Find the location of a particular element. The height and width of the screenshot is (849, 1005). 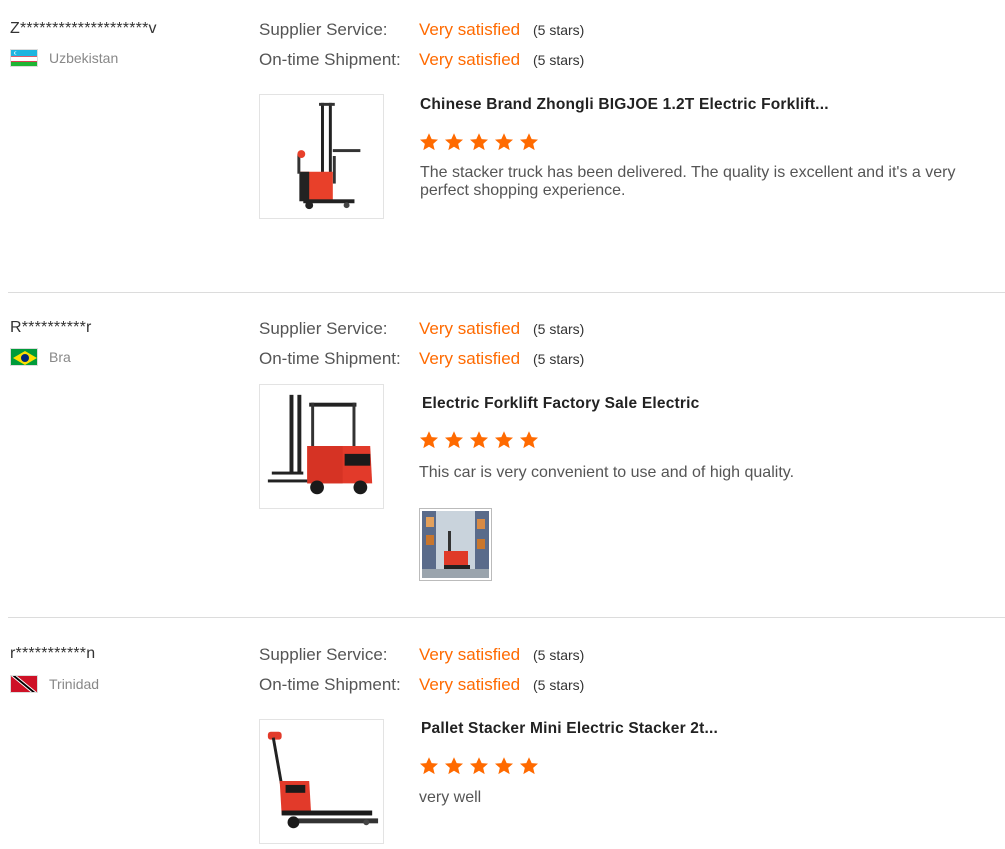

buyer-country: Bra is located at coordinates (40, 357).